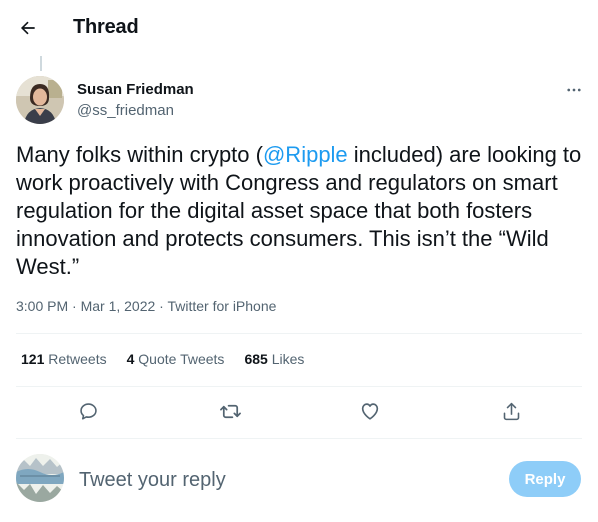 The image size is (598, 522). I want to click on current-user-avatar, so click(40, 478).